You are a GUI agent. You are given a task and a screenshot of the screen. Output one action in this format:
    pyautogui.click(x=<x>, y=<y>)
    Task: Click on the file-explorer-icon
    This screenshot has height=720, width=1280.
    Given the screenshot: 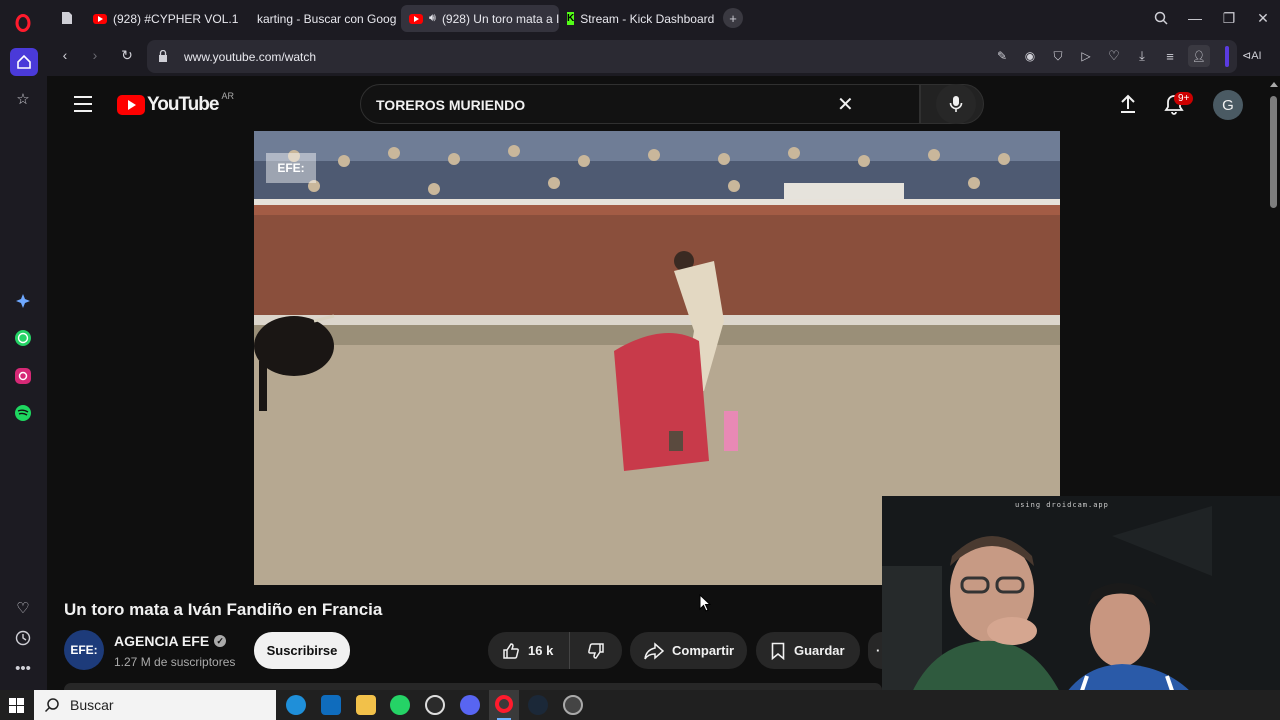 What is the action you would take?
    pyautogui.click(x=366, y=705)
    